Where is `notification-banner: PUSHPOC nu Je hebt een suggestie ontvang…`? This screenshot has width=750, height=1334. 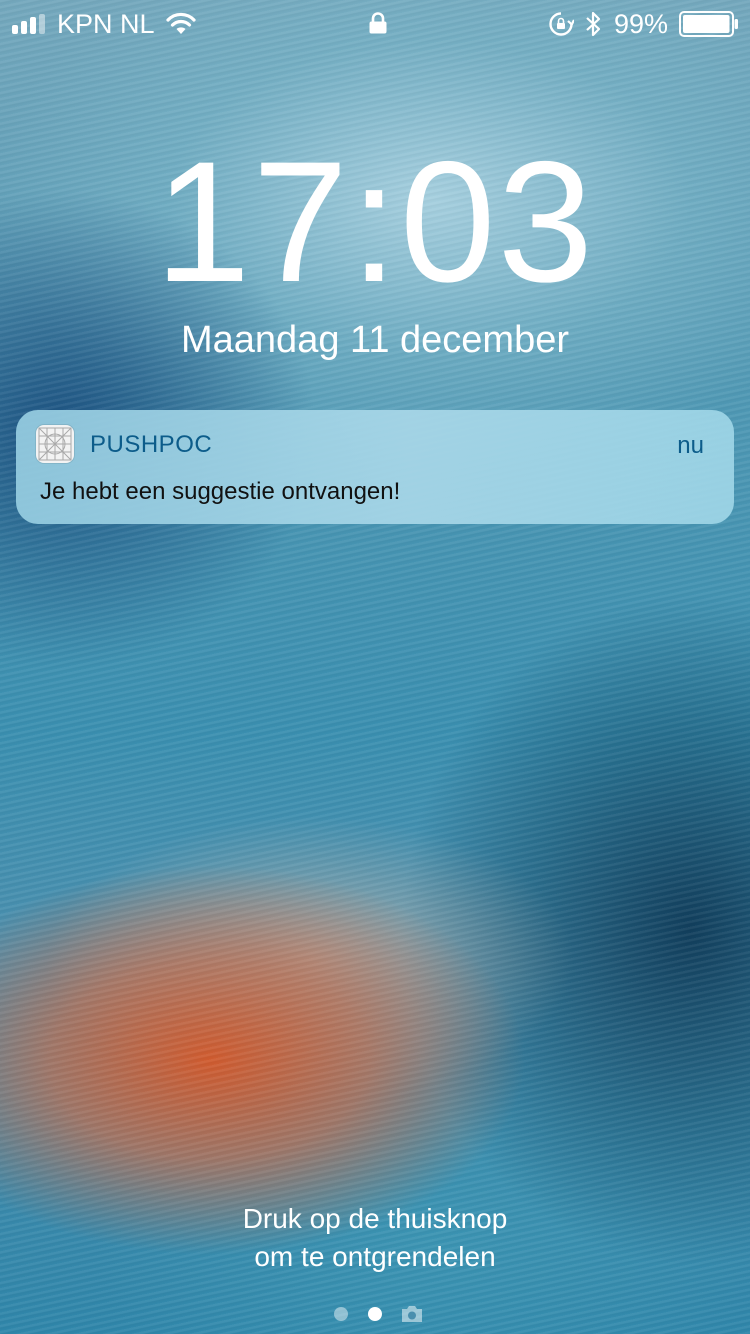 notification-banner: PUSHPOC nu Je hebt een suggestie ontvang… is located at coordinates (375, 467).